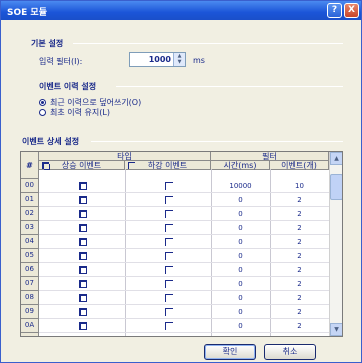 This screenshot has height=363, width=362. I want to click on row-header: 08, so click(30, 298).